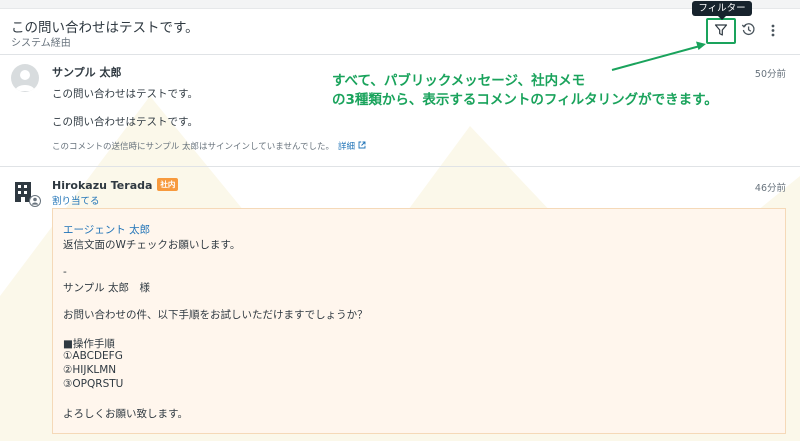 This screenshot has width=800, height=441. I want to click on comment-timestamp: 46分前, so click(770, 188).